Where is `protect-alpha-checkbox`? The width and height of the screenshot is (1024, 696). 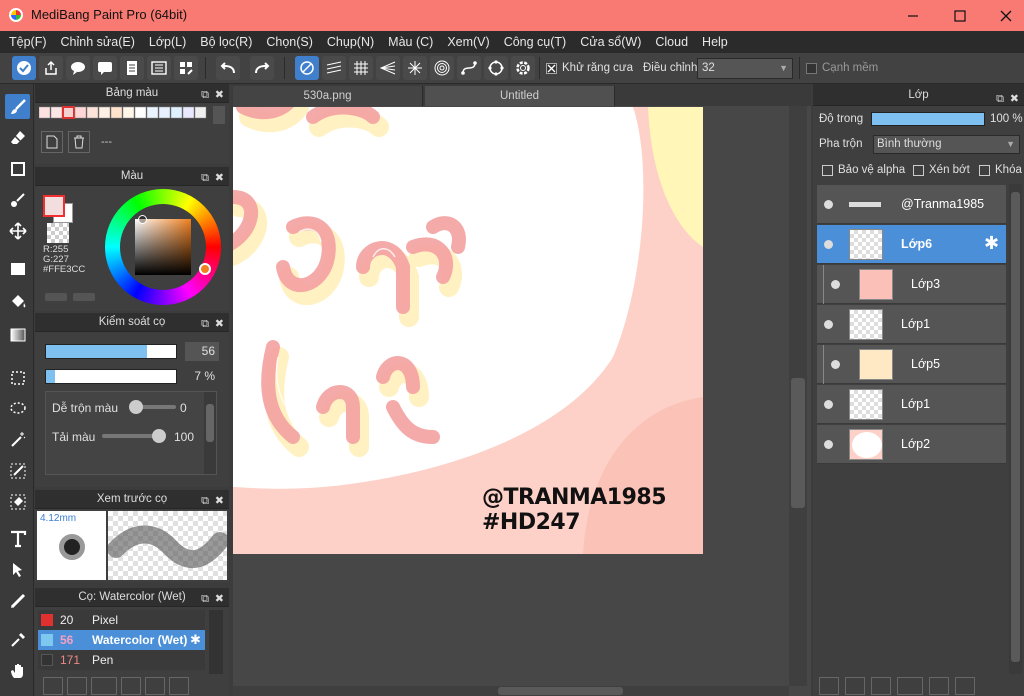 protect-alpha-checkbox is located at coordinates (827, 170).